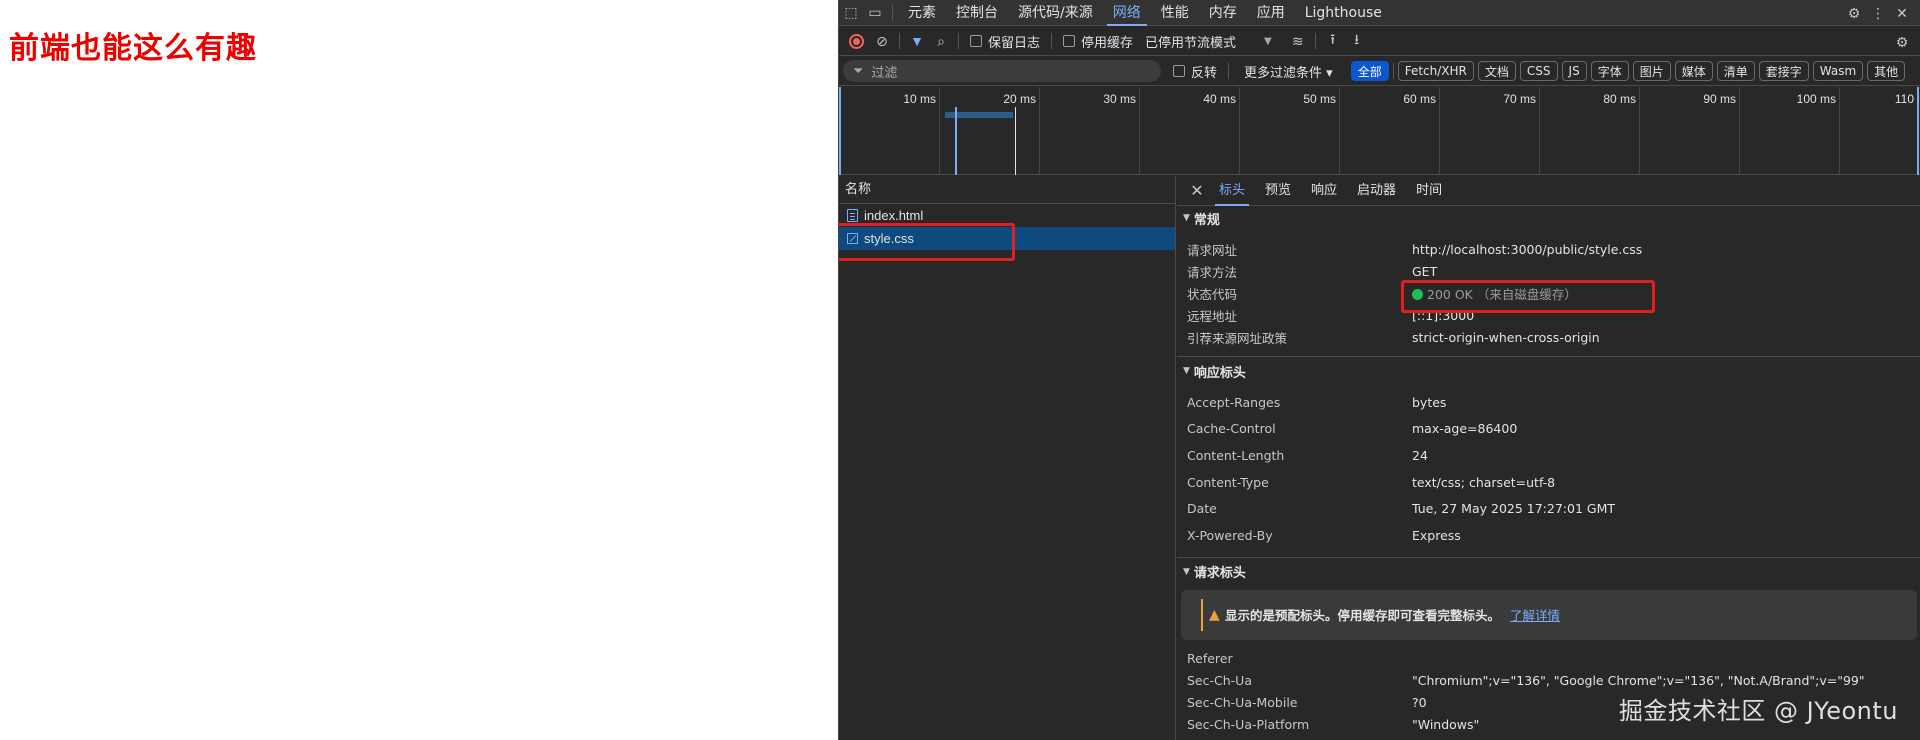  I want to click on device-toolbar-icon: ▭, so click(875, 13).